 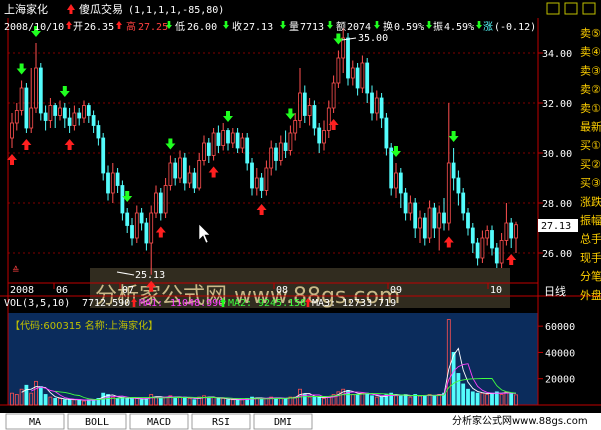 I want to click on side-quote-label: 卖①, so click(x=590, y=108).